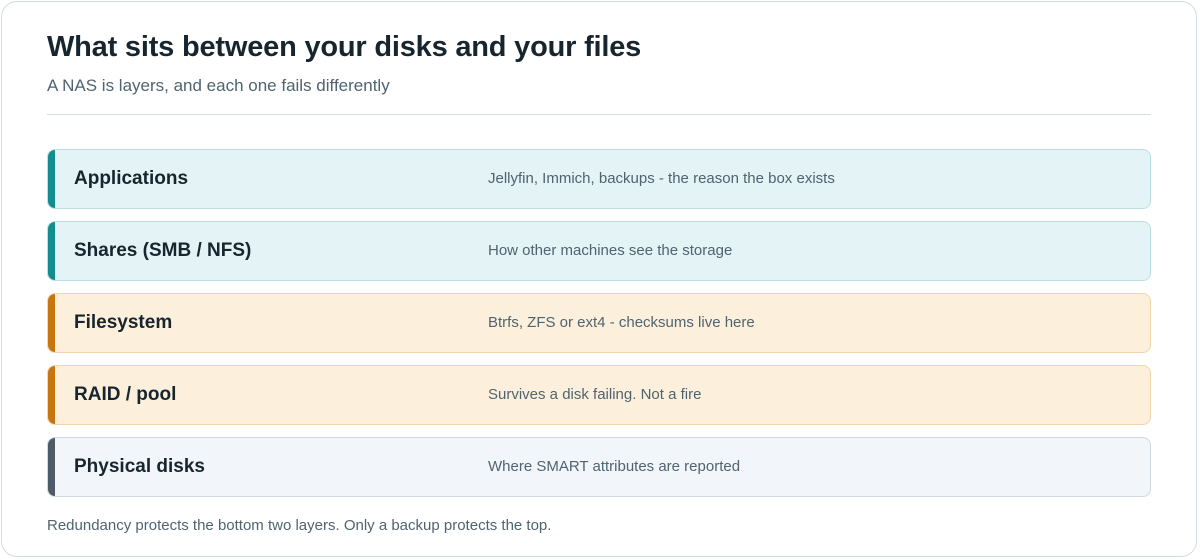  What do you see at coordinates (131, 178) in the screenshot?
I see `layer-name: Applications` at bounding box center [131, 178].